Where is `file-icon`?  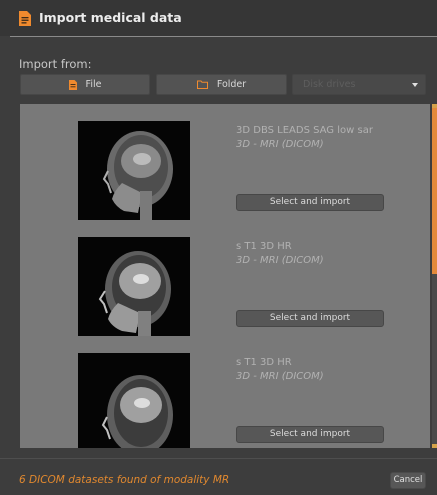
file-icon is located at coordinates (72, 84).